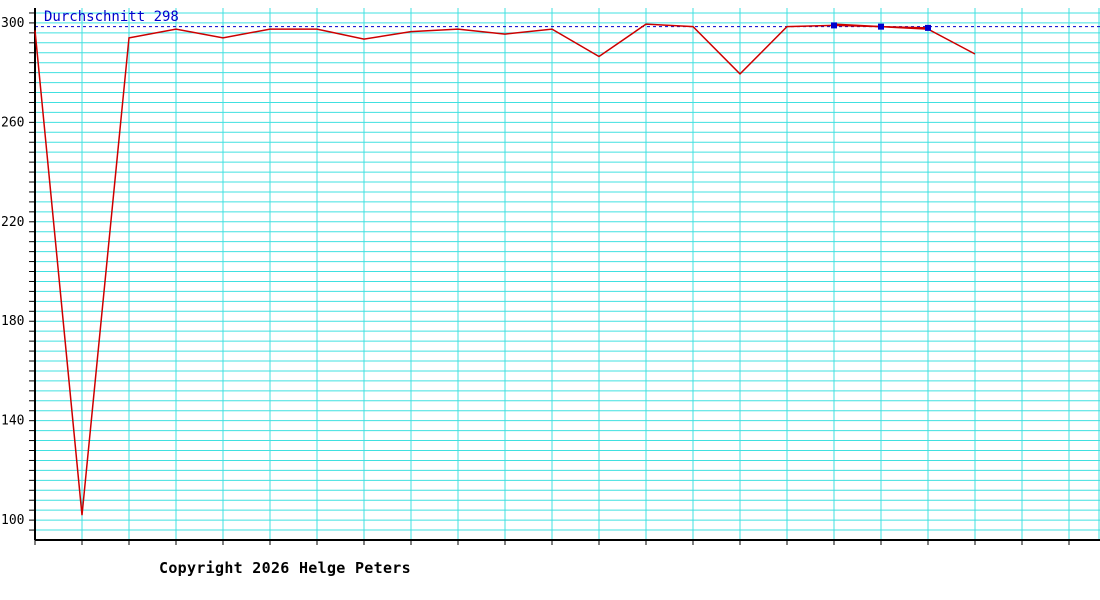  I want to click on copyright-text: Copyright 2026 Helge Peters, so click(285, 568).